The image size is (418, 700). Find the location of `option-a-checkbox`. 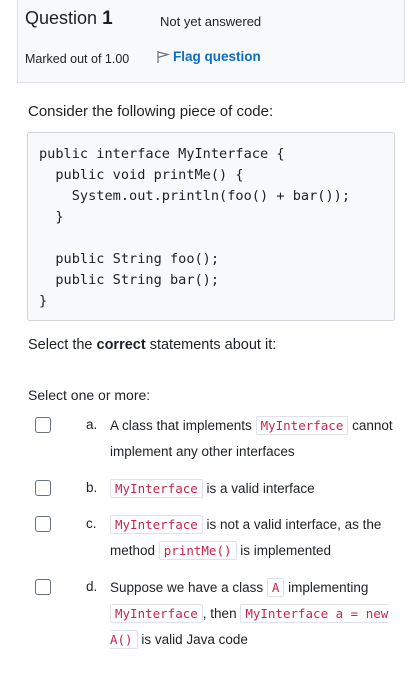

option-a-checkbox is located at coordinates (43, 425).